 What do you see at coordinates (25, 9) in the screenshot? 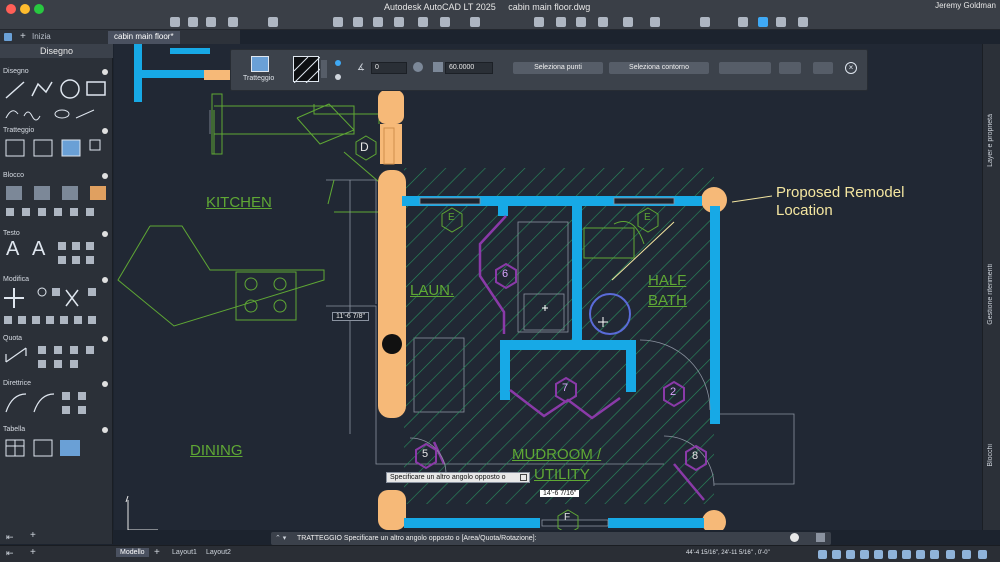
I see `minimize-window-button` at bounding box center [25, 9].